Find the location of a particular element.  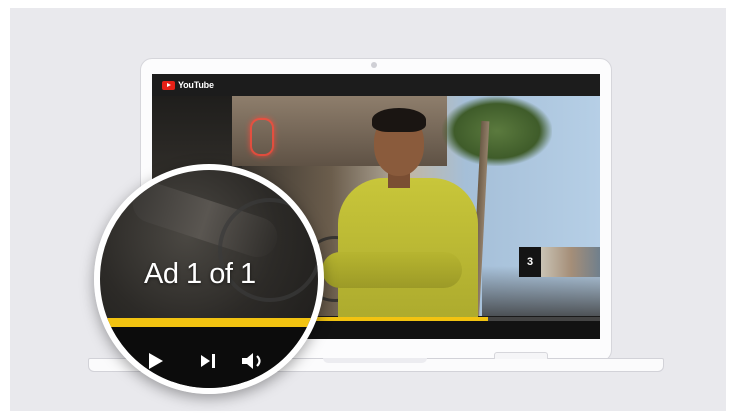

skip-next-button is located at coordinates (208, 361).